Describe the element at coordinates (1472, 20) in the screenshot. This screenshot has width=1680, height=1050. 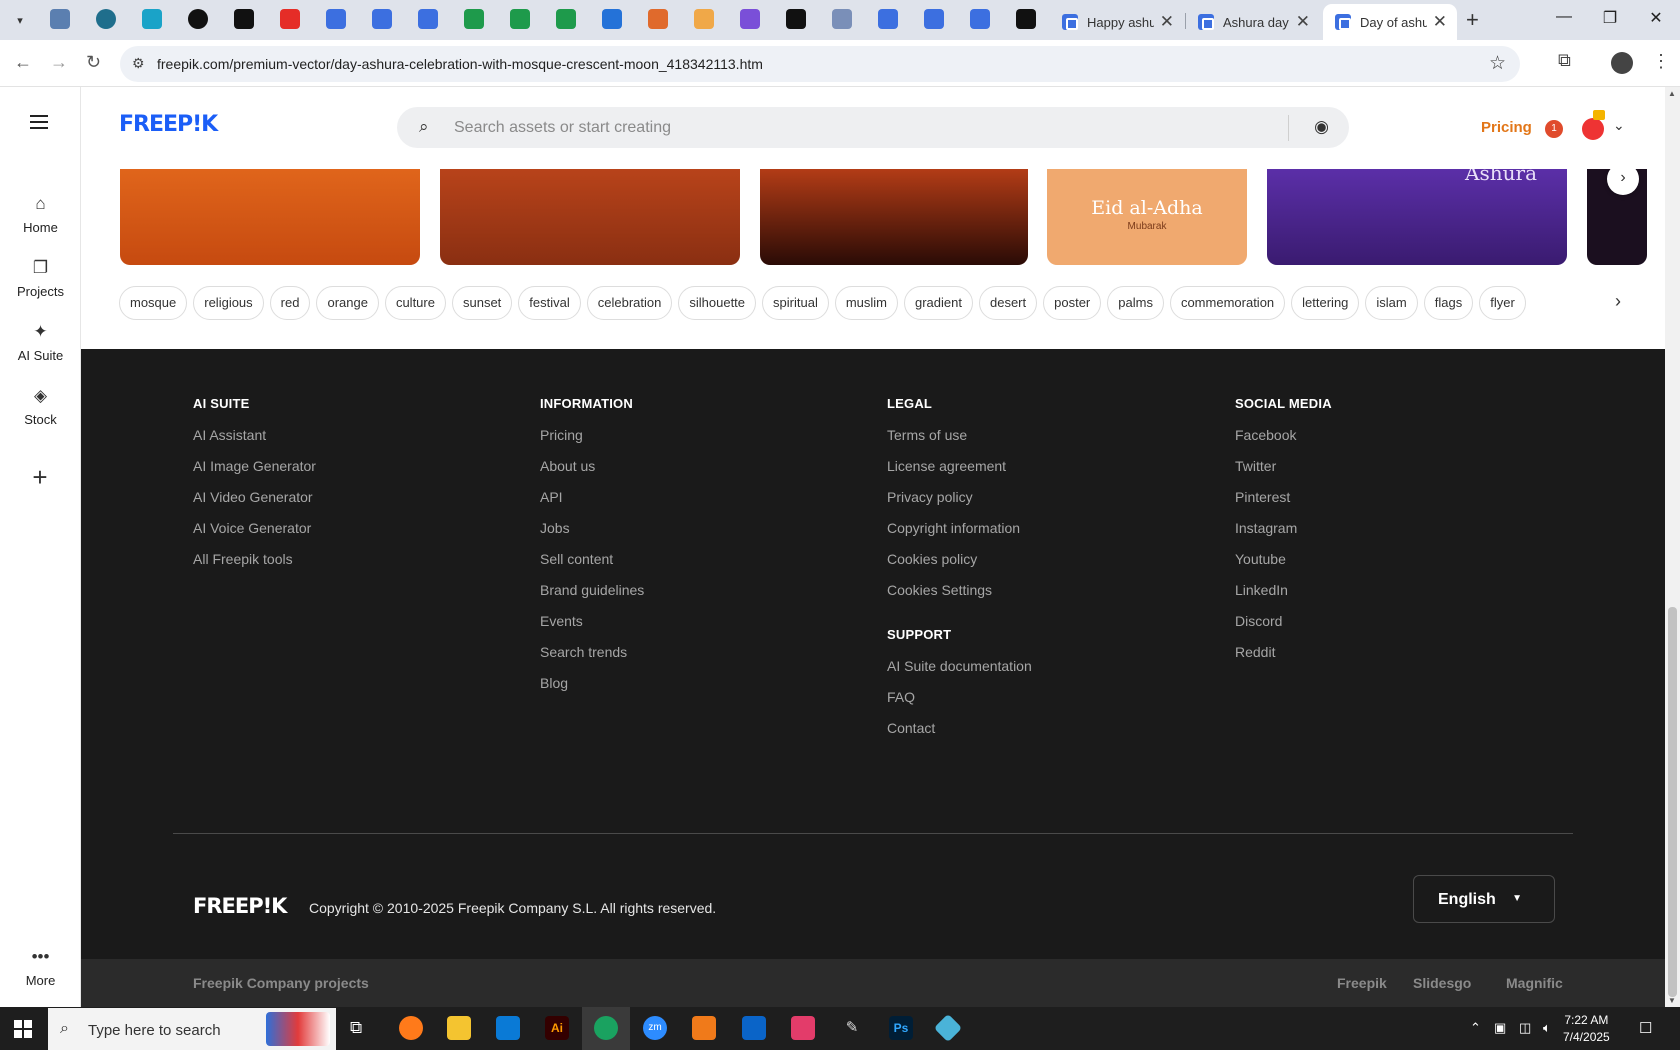
I see `new-tab-button: +` at that location.